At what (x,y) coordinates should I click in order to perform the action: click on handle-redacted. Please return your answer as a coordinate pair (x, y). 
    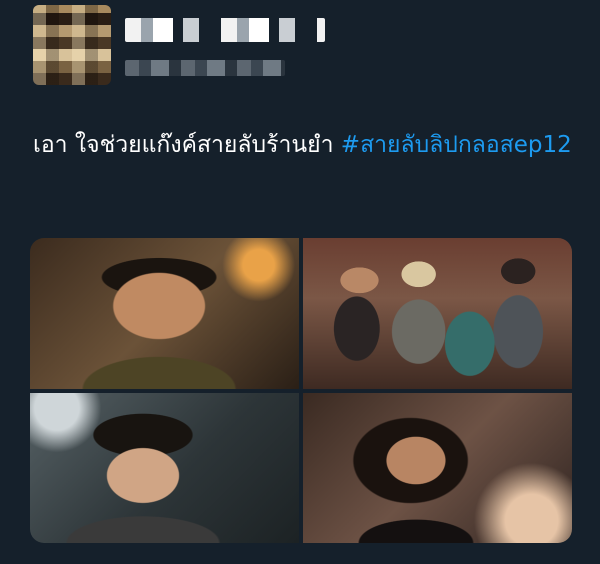
    Looking at the image, I should click on (205, 68).